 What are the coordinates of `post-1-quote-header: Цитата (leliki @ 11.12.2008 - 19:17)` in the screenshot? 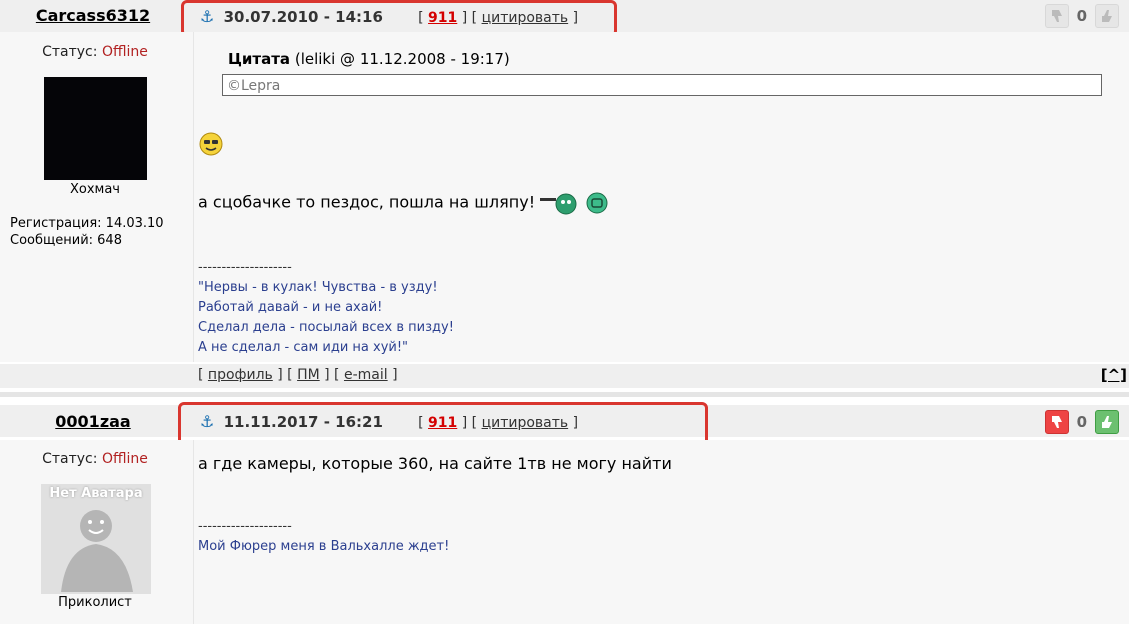 It's located at (369, 59).